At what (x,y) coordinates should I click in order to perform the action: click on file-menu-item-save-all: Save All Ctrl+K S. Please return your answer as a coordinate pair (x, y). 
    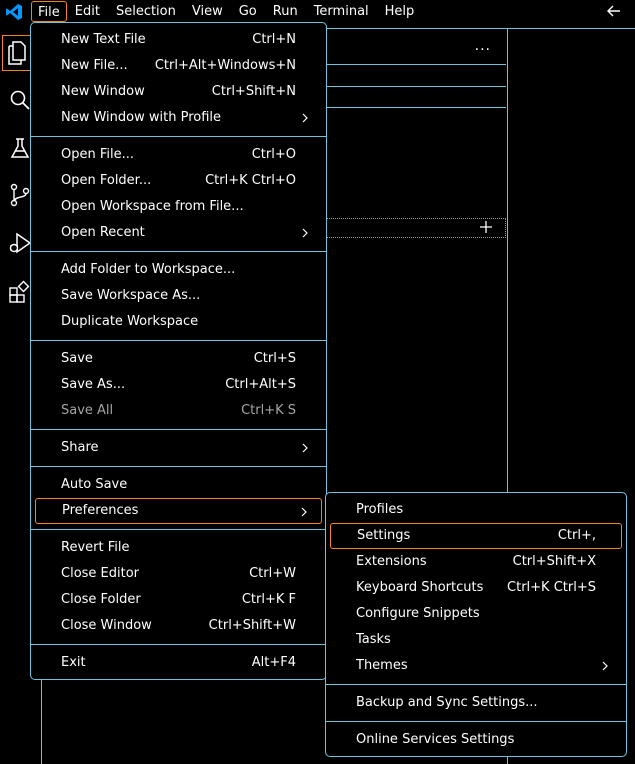
    Looking at the image, I should click on (178, 411).